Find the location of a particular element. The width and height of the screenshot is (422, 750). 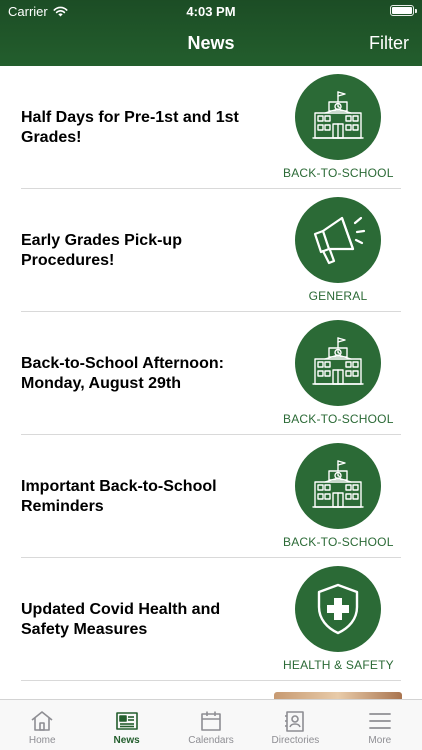

news-title: Updated Covid Health and Safety Measures is located at coordinates (121, 619).